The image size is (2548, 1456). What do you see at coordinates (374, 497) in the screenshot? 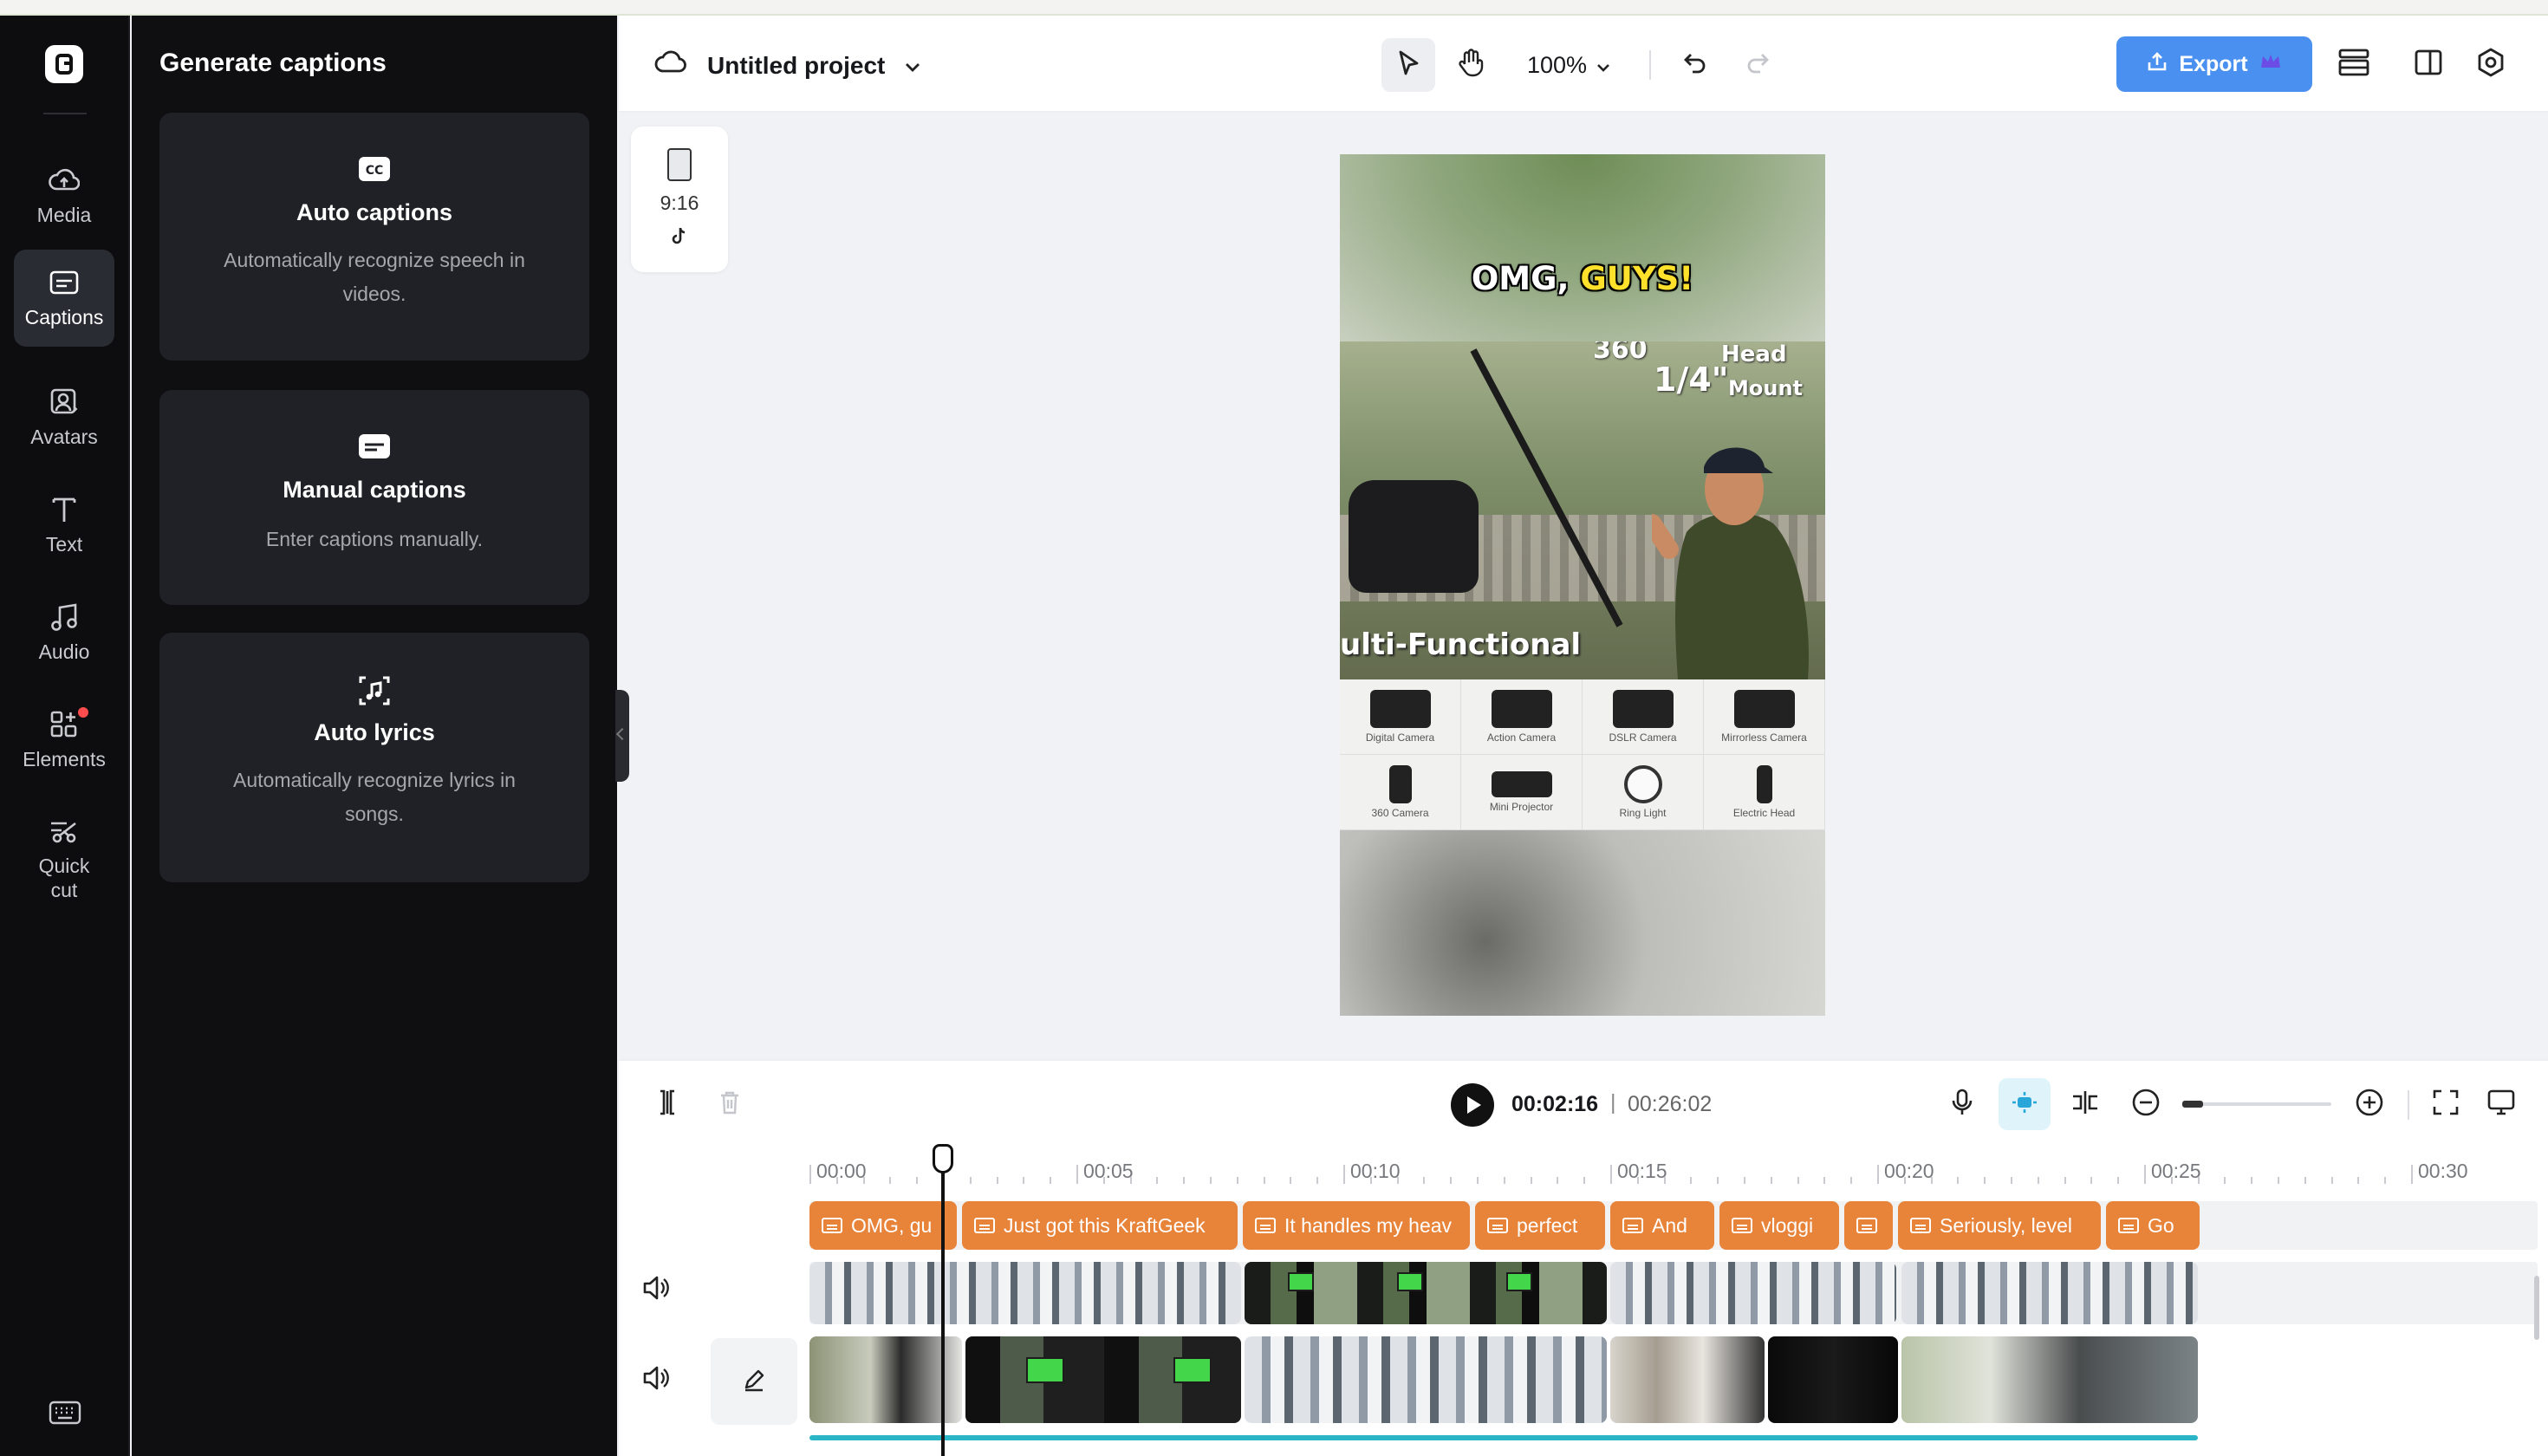
I see `manual-captions-card: Manual captions Enter captions manually.` at bounding box center [374, 497].